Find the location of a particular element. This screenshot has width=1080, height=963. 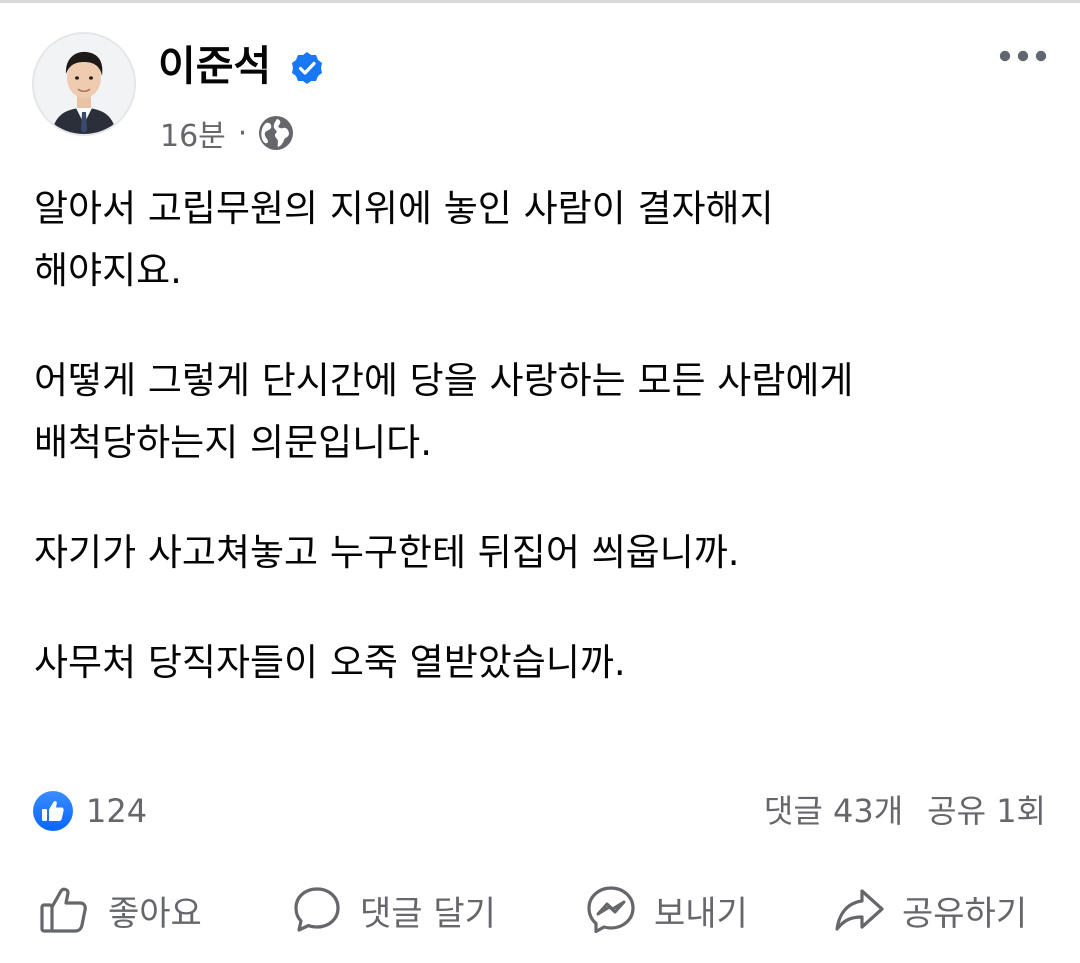

send-button: 보내기 is located at coordinates (666, 910).